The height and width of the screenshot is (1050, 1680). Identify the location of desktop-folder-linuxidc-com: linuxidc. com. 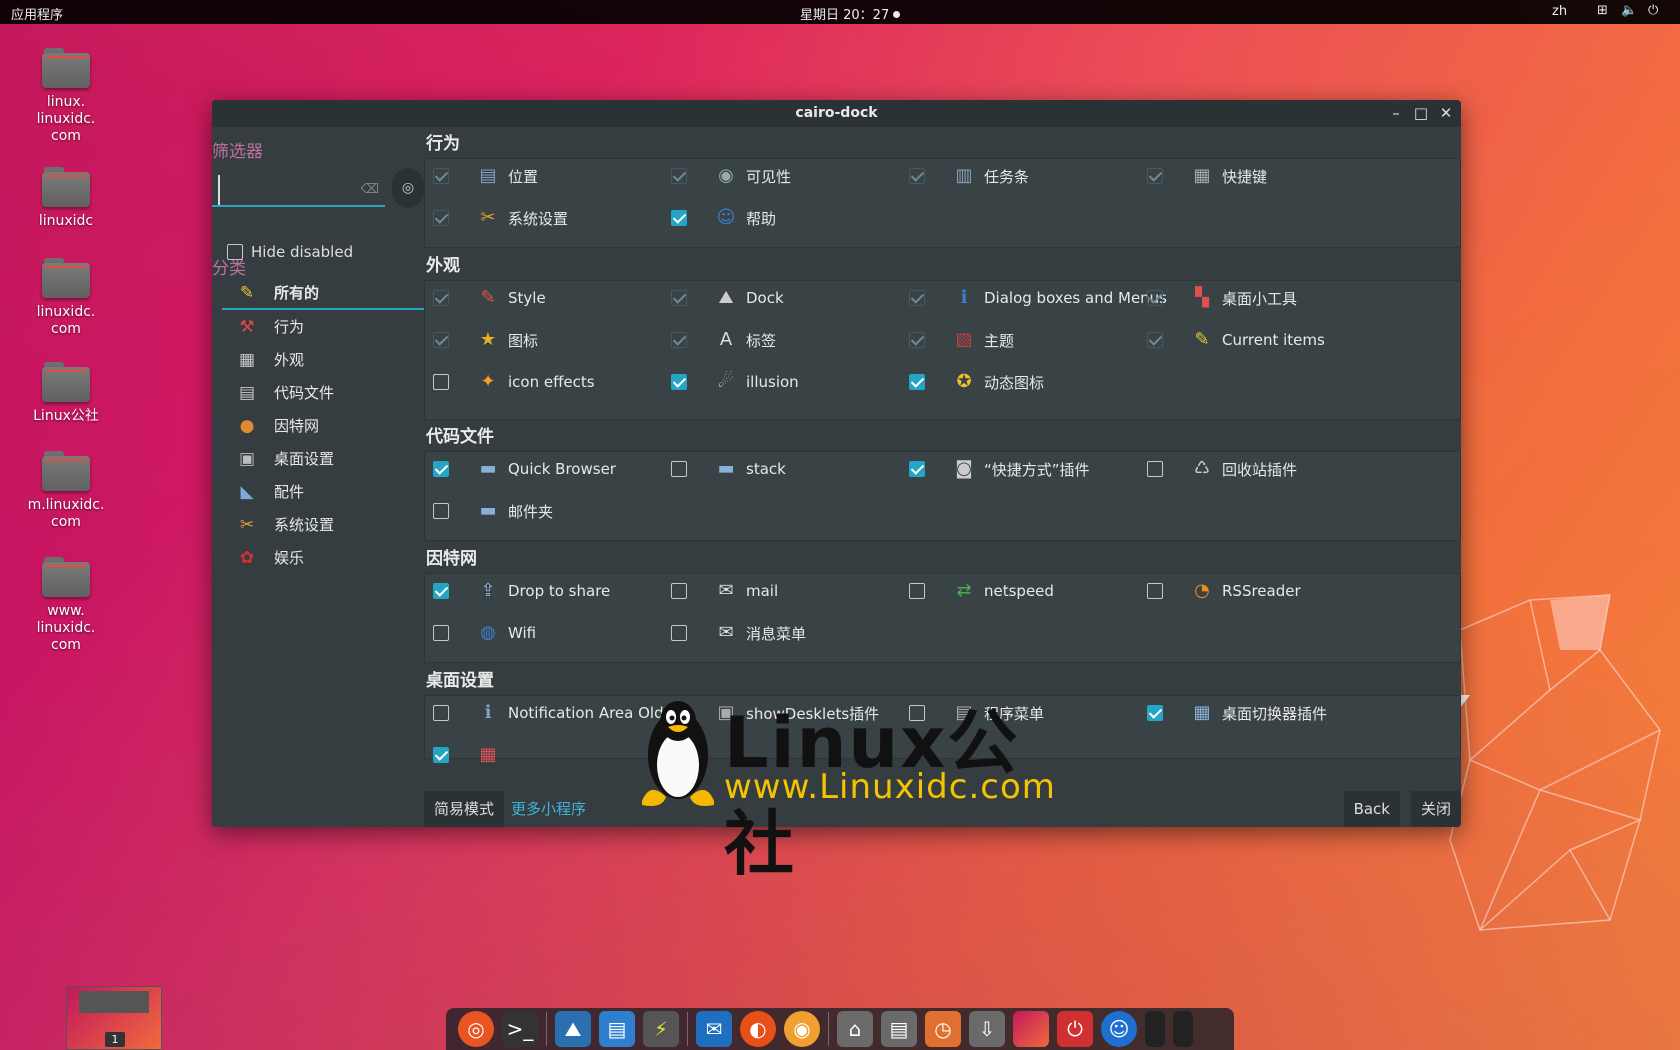
(66, 298).